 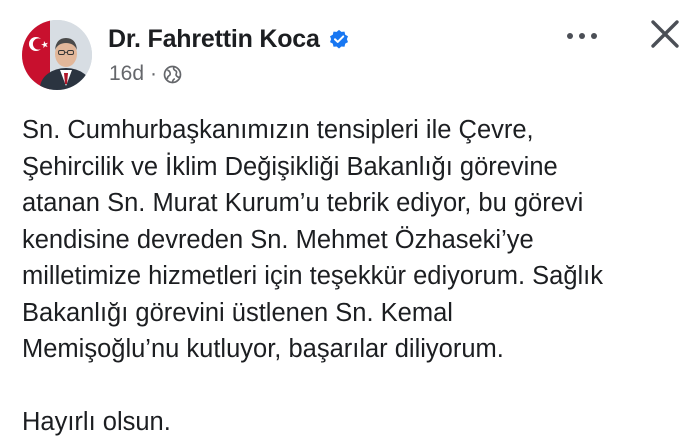 I want to click on more-options-icon, so click(x=582, y=36).